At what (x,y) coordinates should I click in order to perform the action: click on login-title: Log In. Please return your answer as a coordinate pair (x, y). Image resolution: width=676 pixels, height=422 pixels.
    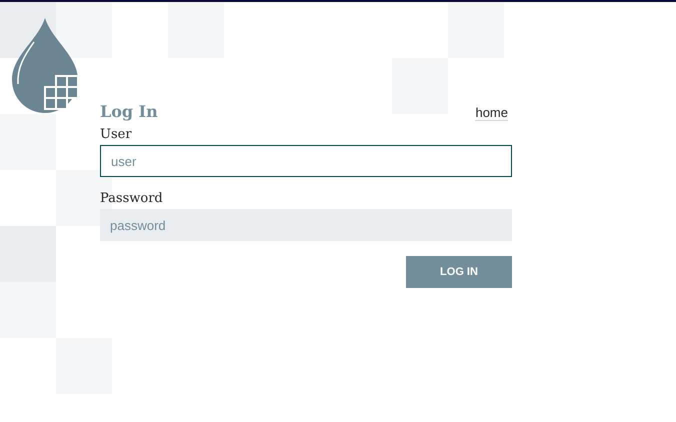
    Looking at the image, I should click on (129, 111).